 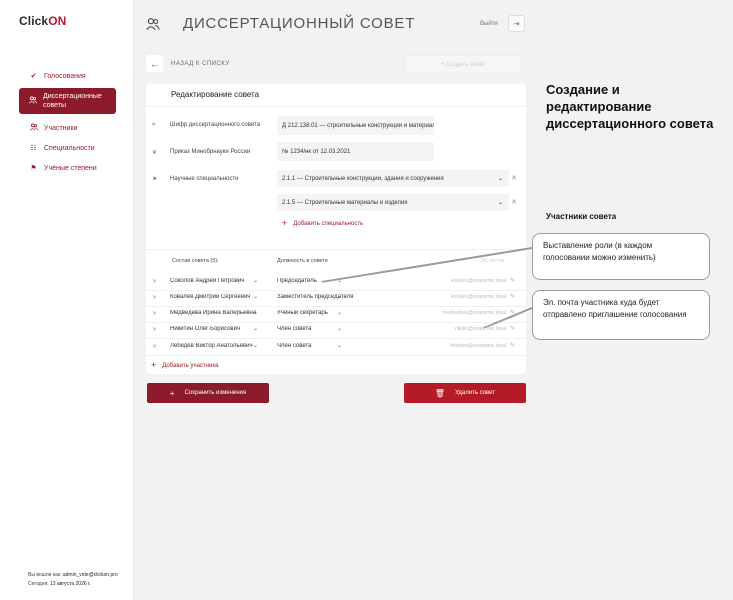 What do you see at coordinates (90, 575) in the screenshot?
I see `login-value: admin_vote@clickon.pro` at bounding box center [90, 575].